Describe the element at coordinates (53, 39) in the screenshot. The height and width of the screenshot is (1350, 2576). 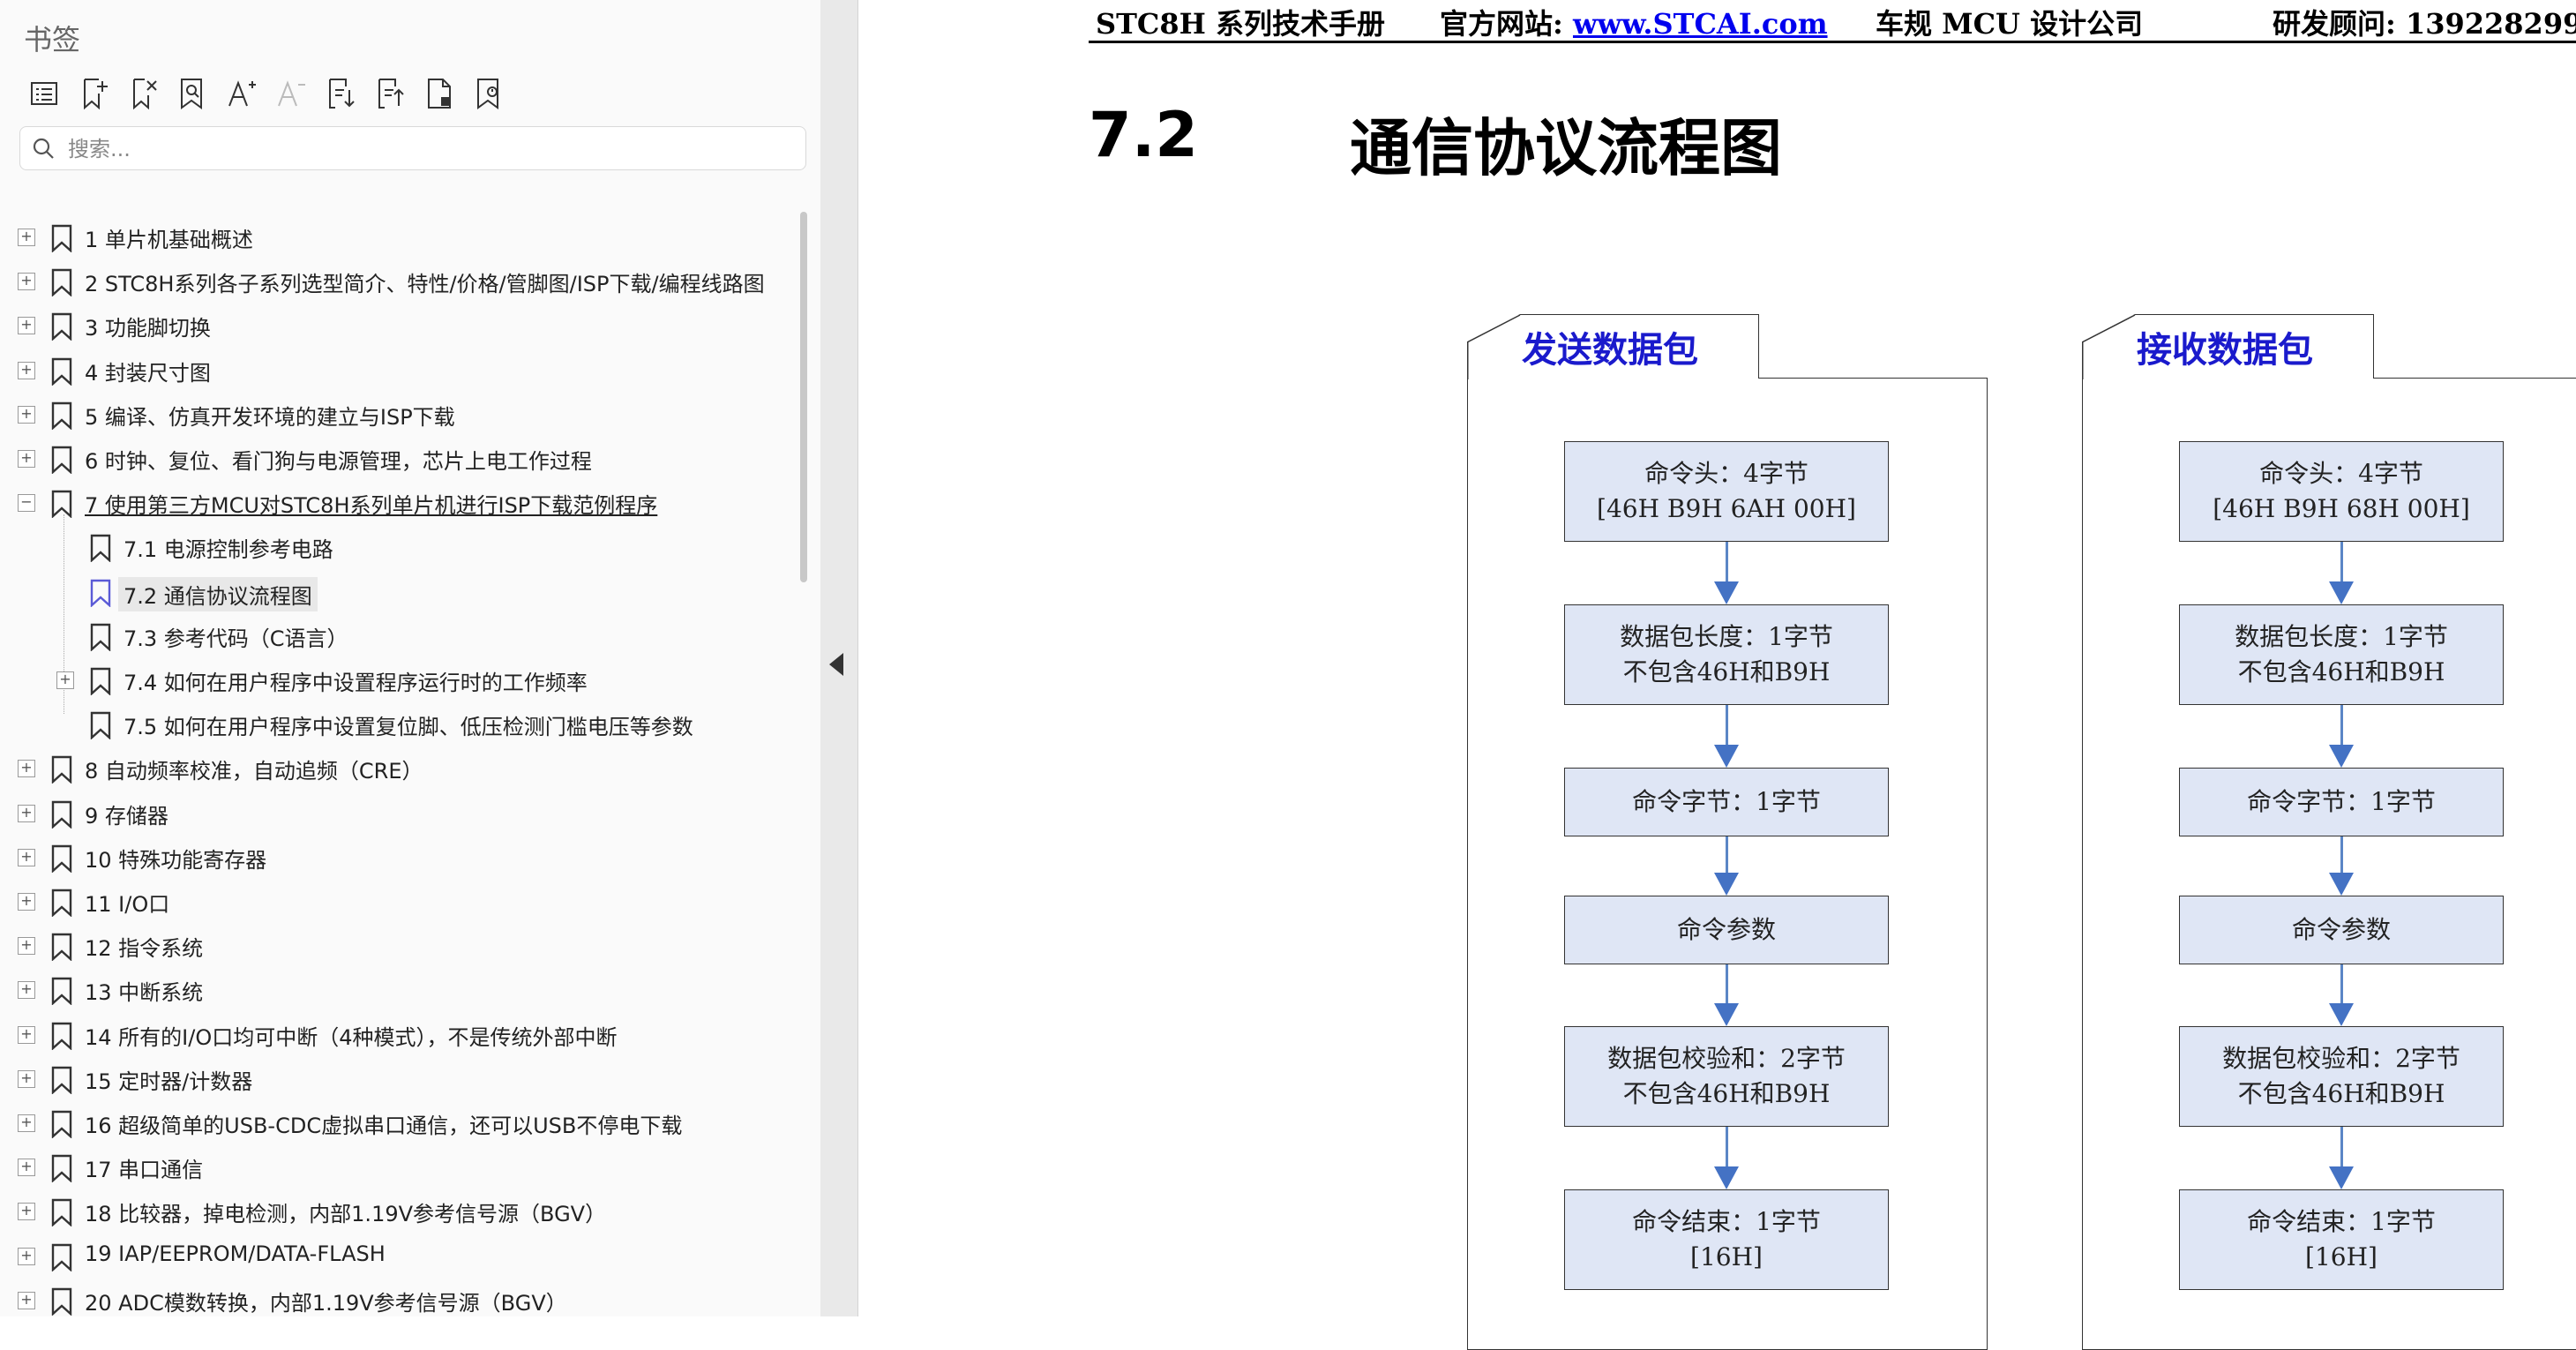
I see `sidebar-title: 书签` at that location.